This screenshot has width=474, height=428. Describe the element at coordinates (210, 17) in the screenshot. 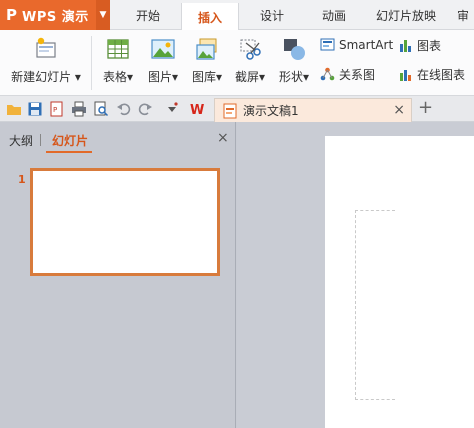

I see `tab-insert: 插入` at that location.